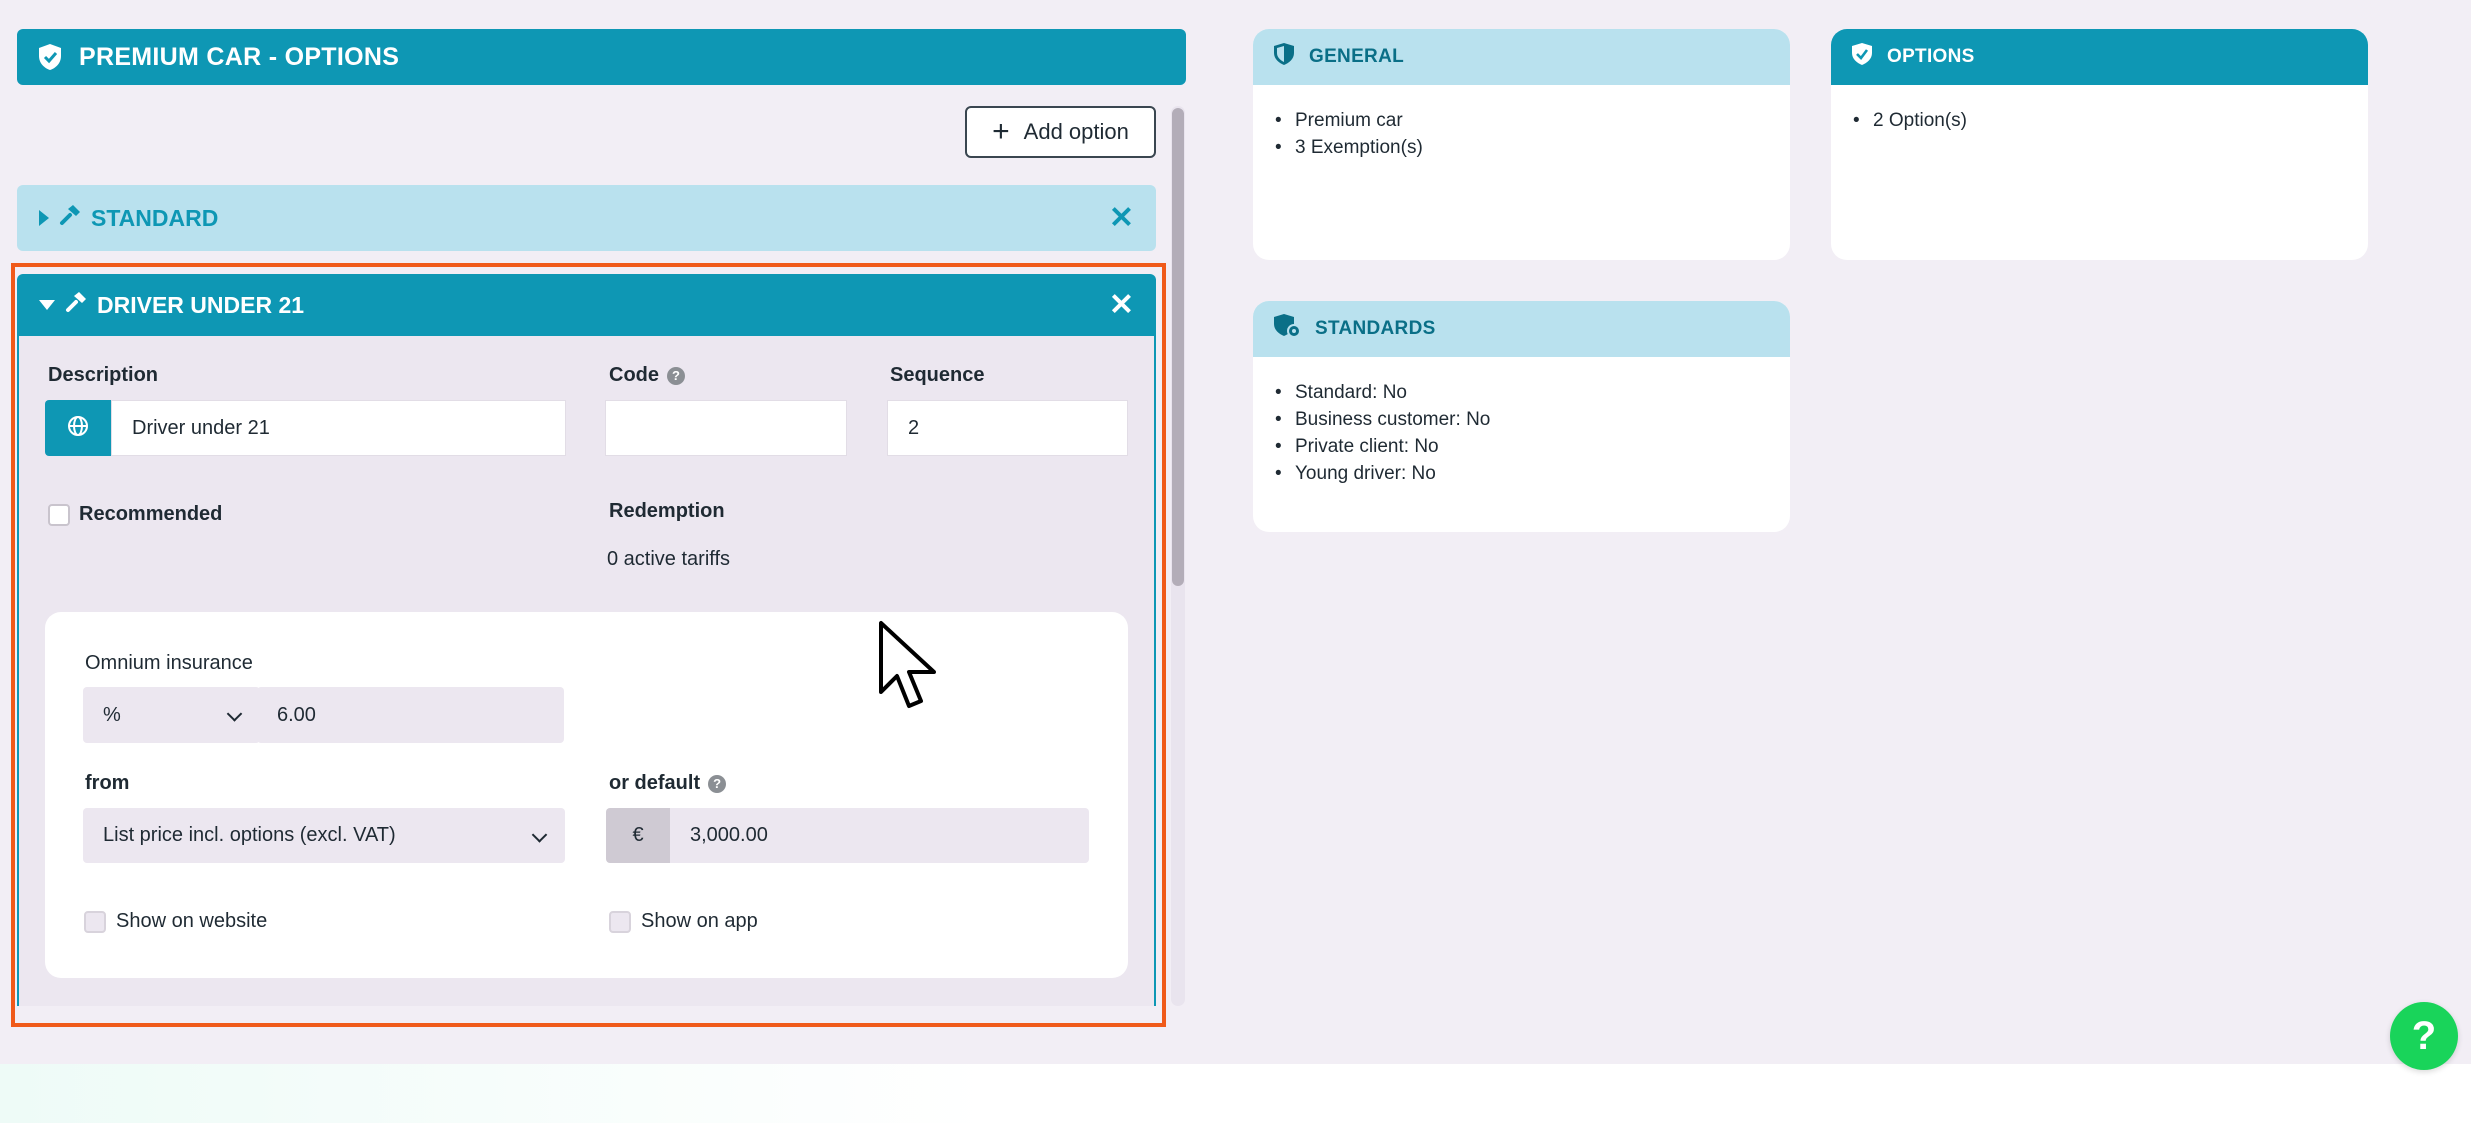  What do you see at coordinates (1235, 1093) in the screenshot?
I see `footer-band` at bounding box center [1235, 1093].